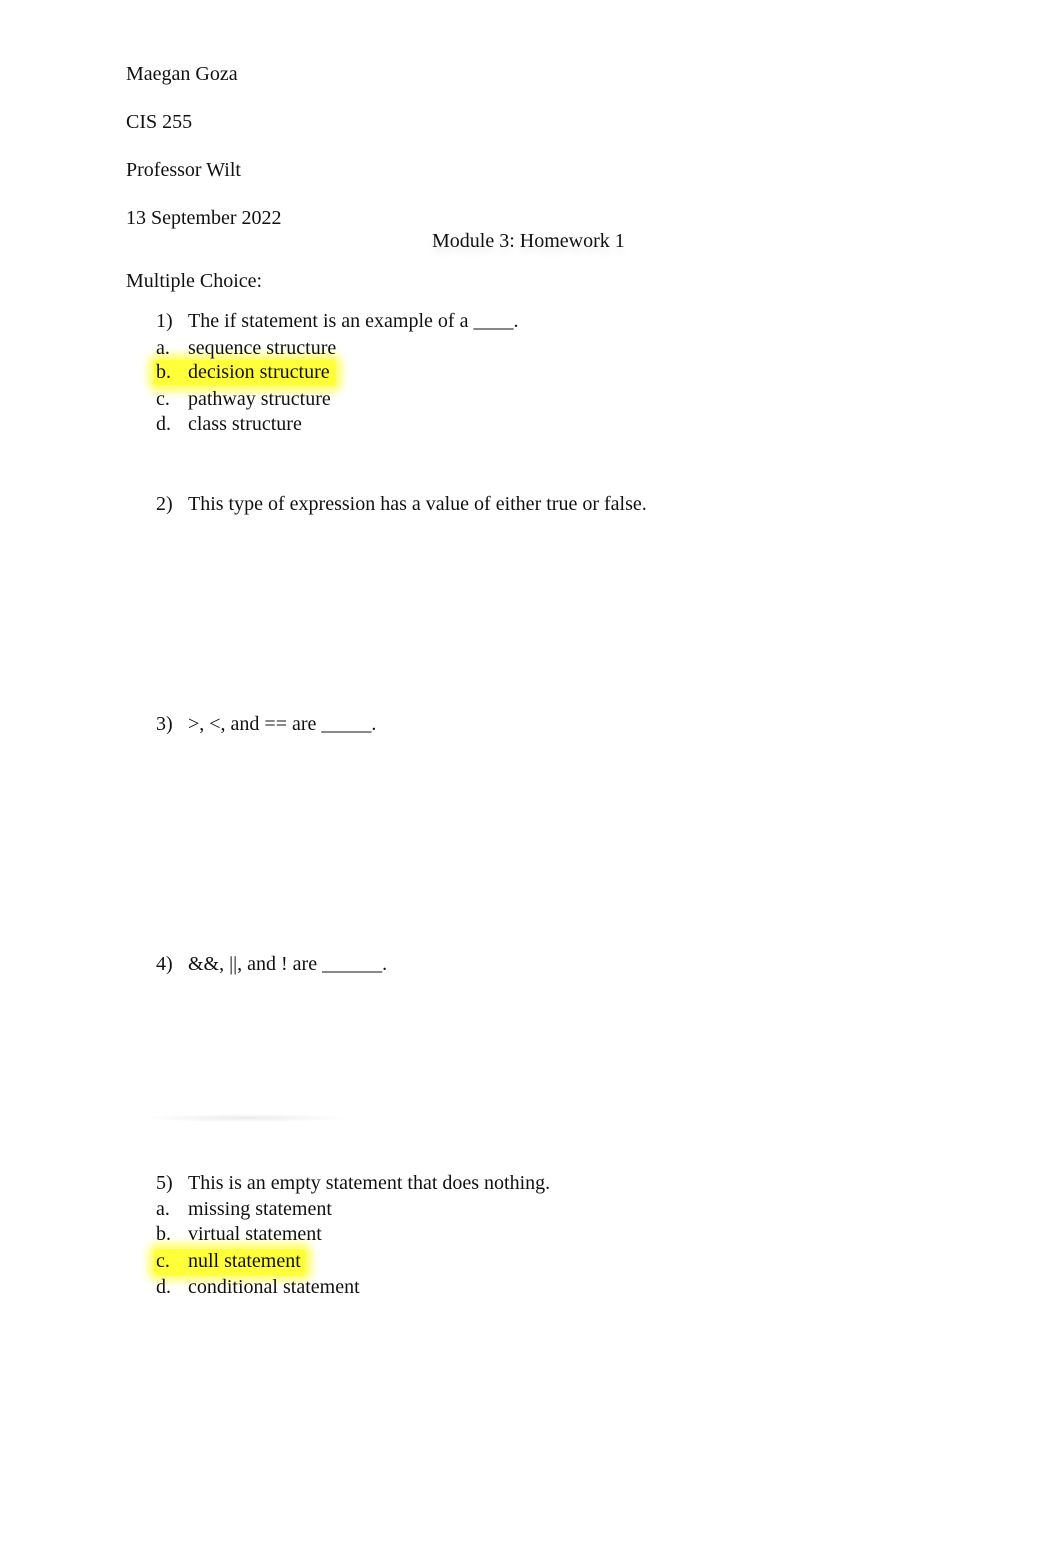 This screenshot has width=1062, height=1561. Describe the element at coordinates (194, 281) in the screenshot. I see `section-label: Multiple Choice:` at that location.